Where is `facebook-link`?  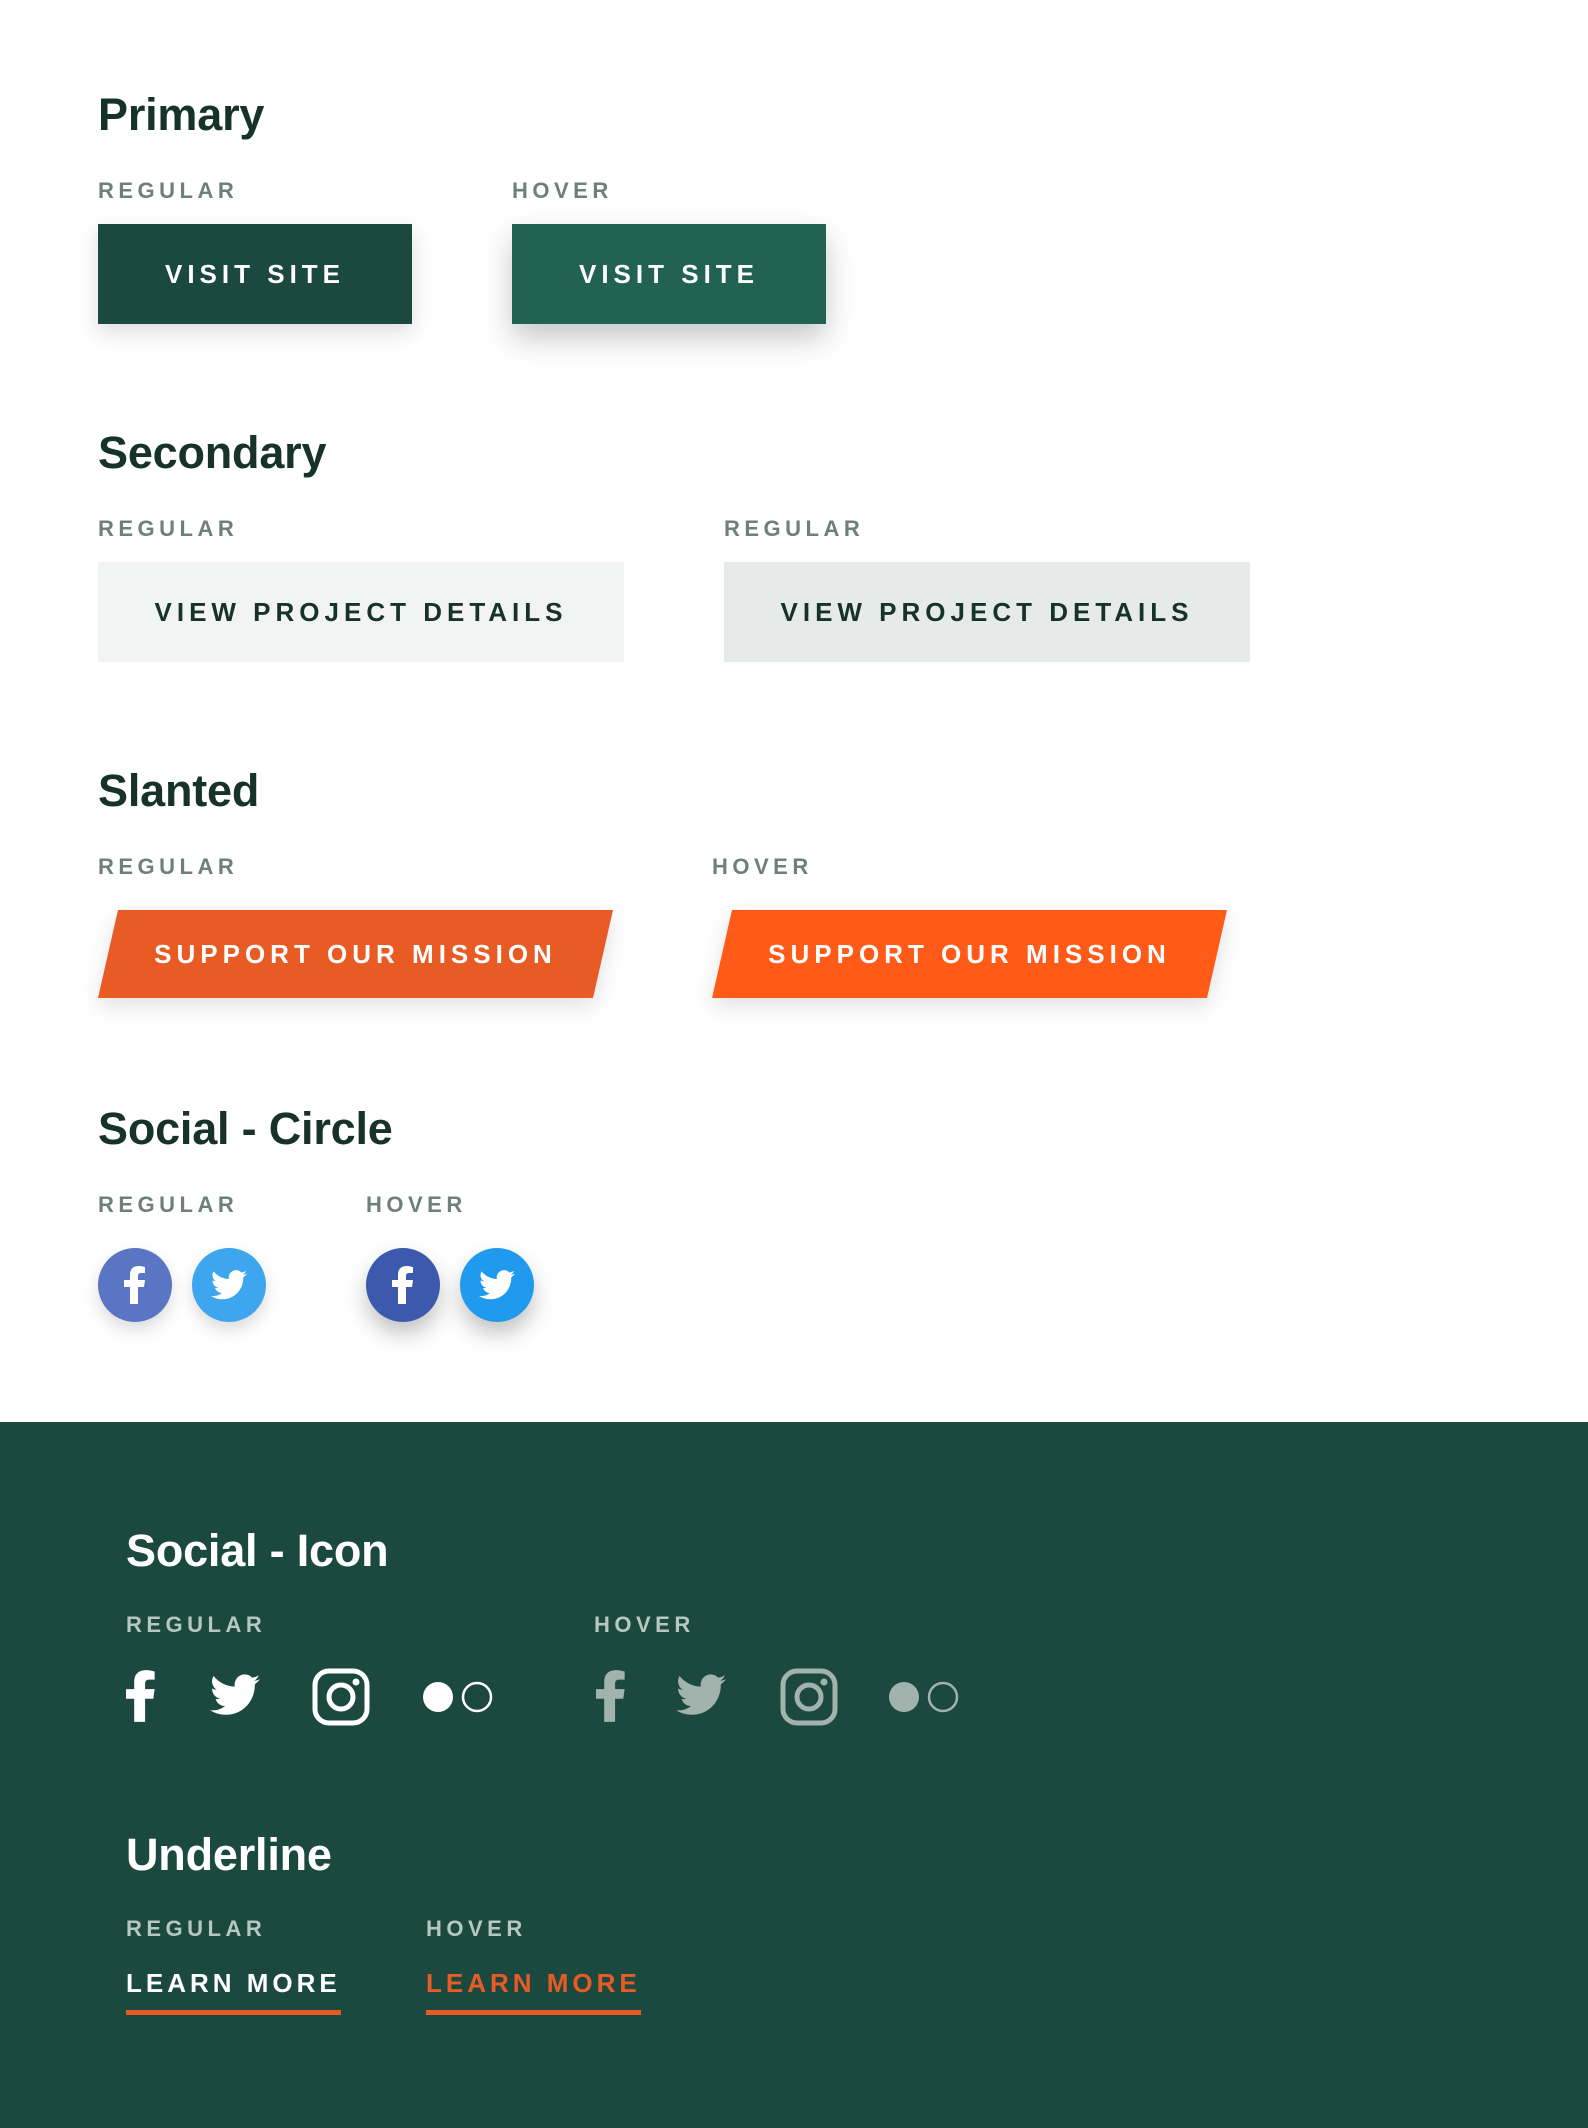 facebook-link is located at coordinates (141, 1698).